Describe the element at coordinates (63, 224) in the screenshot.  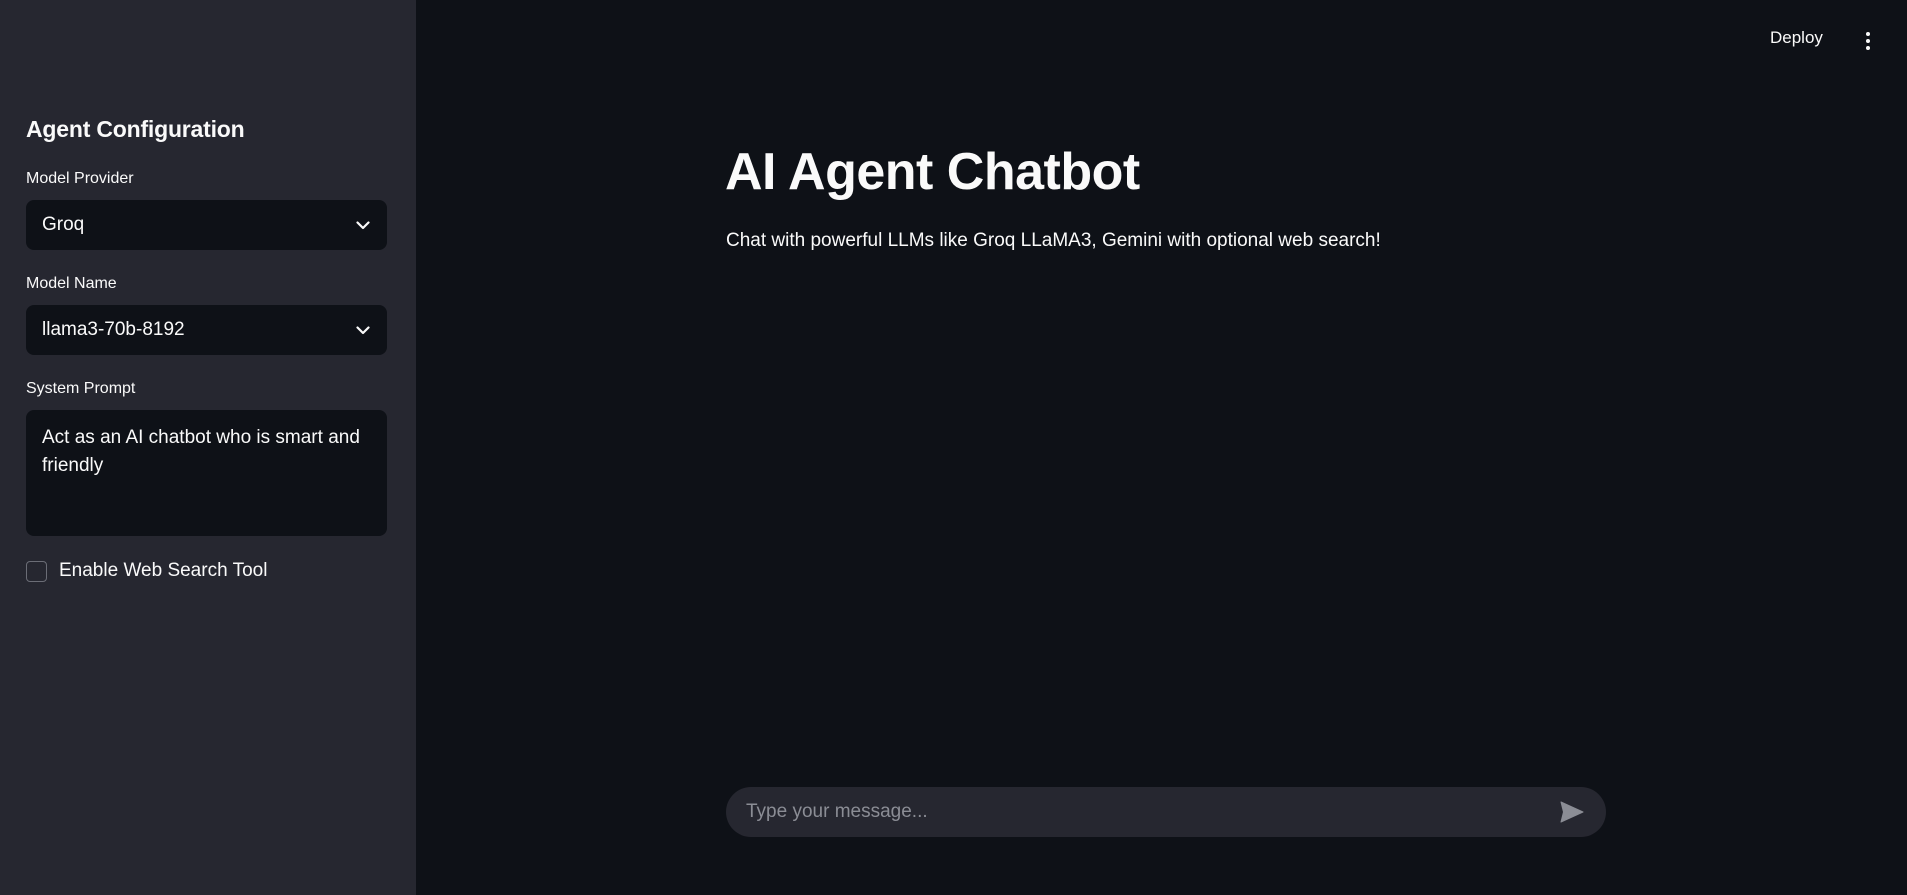
I see `model-provider-value: Groq` at that location.